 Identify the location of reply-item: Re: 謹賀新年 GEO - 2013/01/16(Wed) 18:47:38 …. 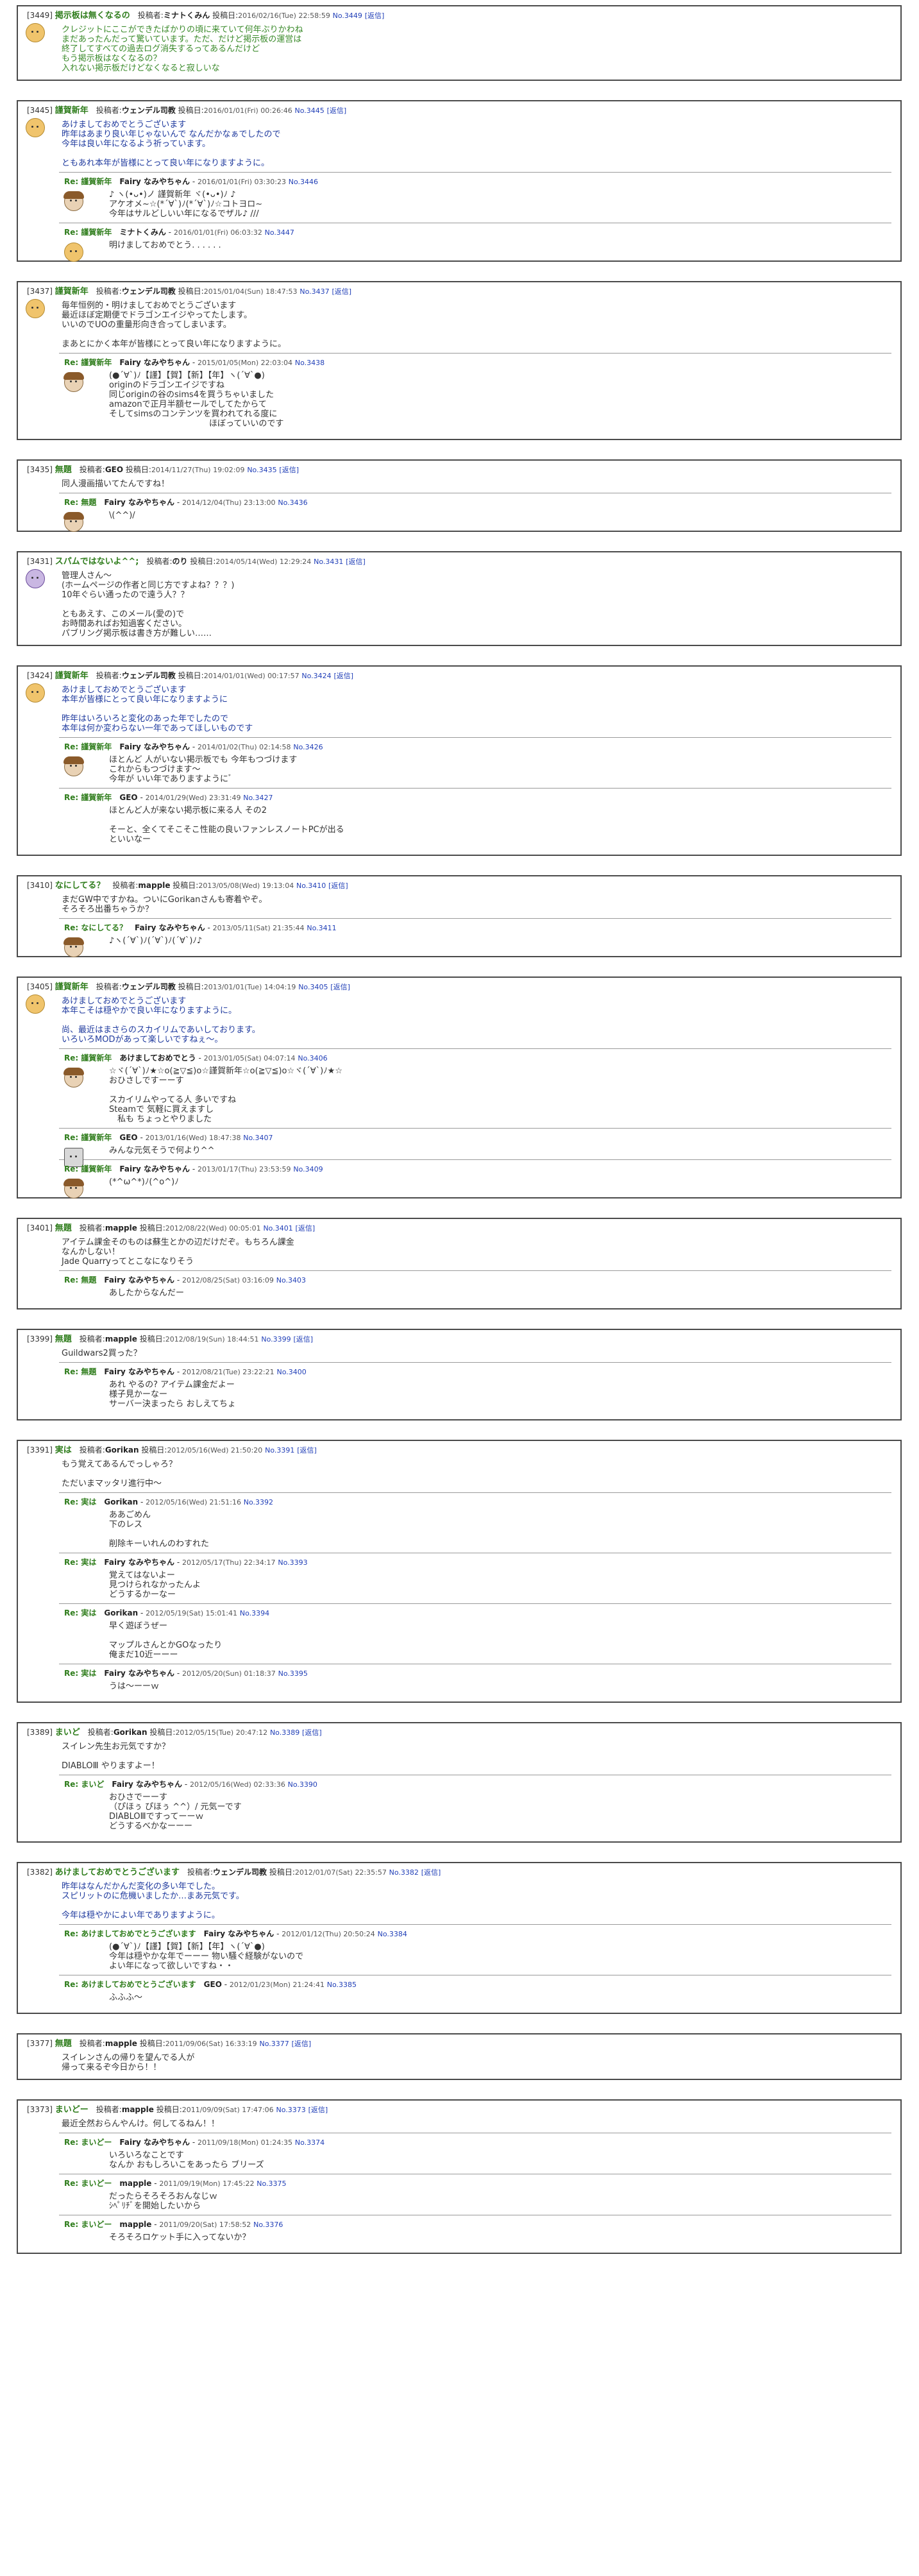
(475, 1149).